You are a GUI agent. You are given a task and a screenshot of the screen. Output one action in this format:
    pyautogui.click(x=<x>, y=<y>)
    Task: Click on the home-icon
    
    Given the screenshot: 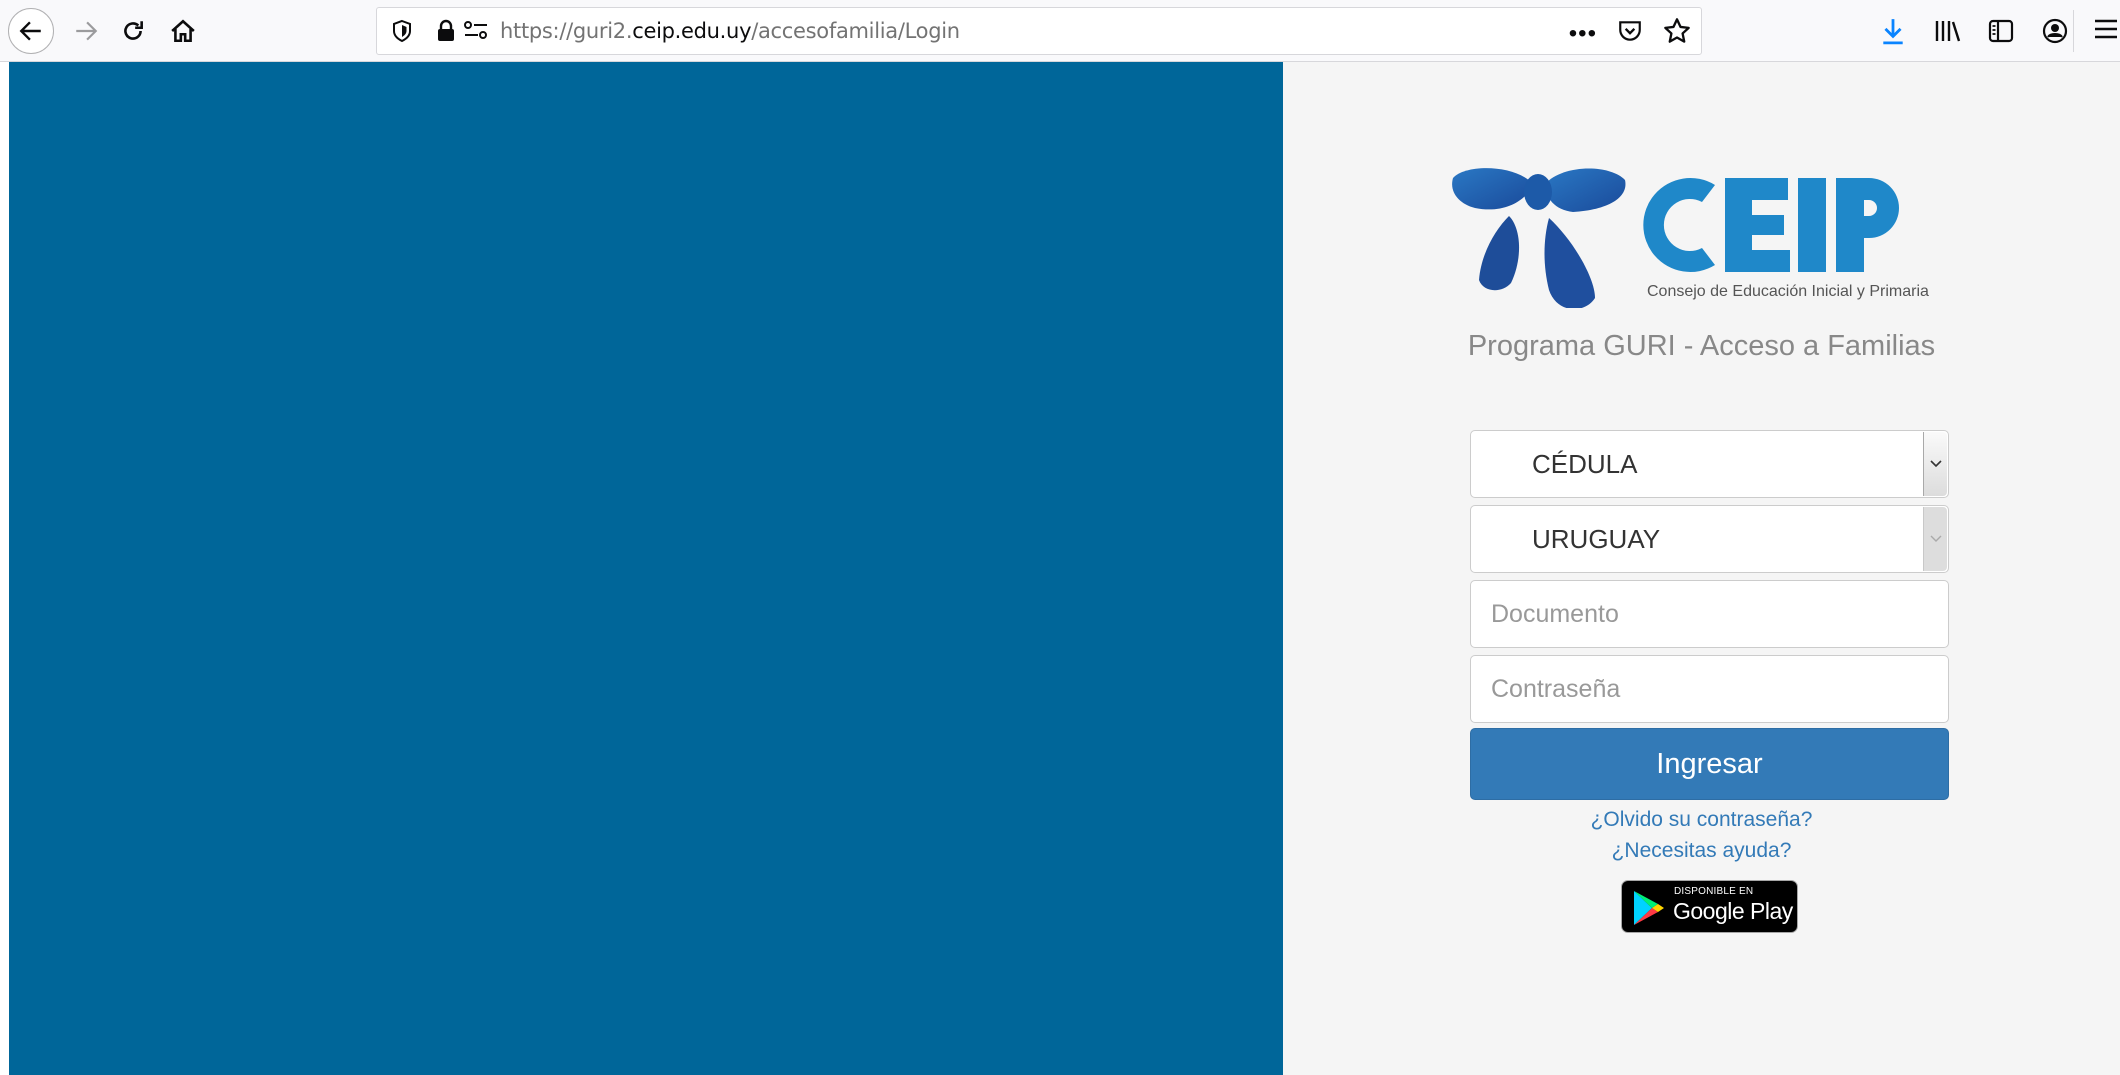 What is the action you would take?
    pyautogui.click(x=183, y=31)
    